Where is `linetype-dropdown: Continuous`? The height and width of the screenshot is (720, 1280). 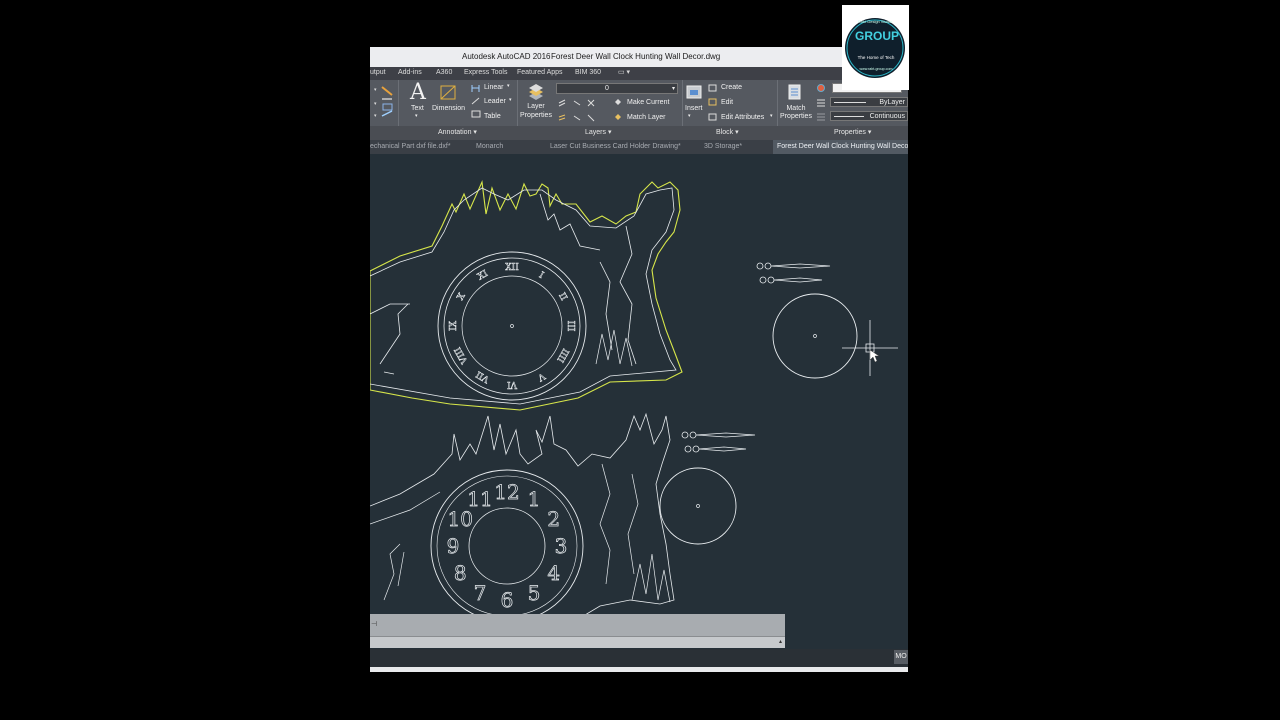 linetype-dropdown: Continuous is located at coordinates (869, 116).